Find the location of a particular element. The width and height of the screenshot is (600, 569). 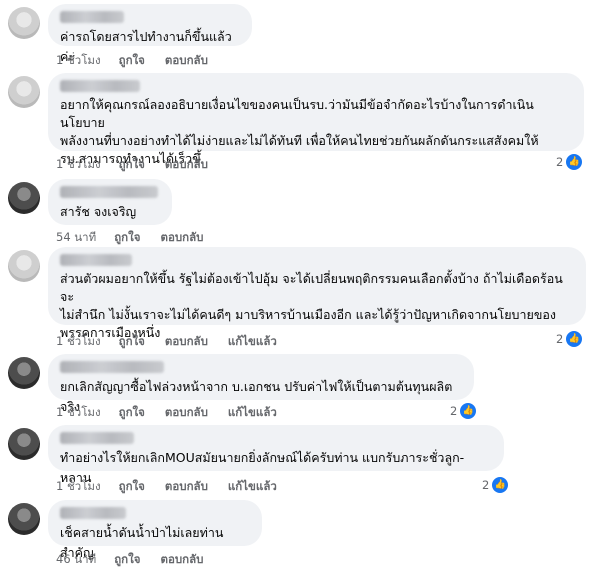

timestamp: 46 นาที is located at coordinates (76, 560).